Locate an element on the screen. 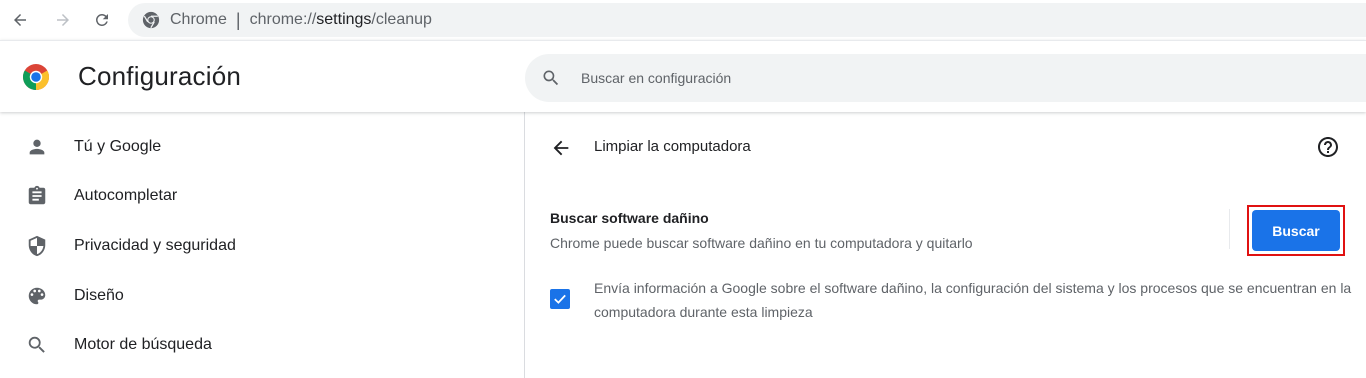  checkmark-icon is located at coordinates (560, 299).